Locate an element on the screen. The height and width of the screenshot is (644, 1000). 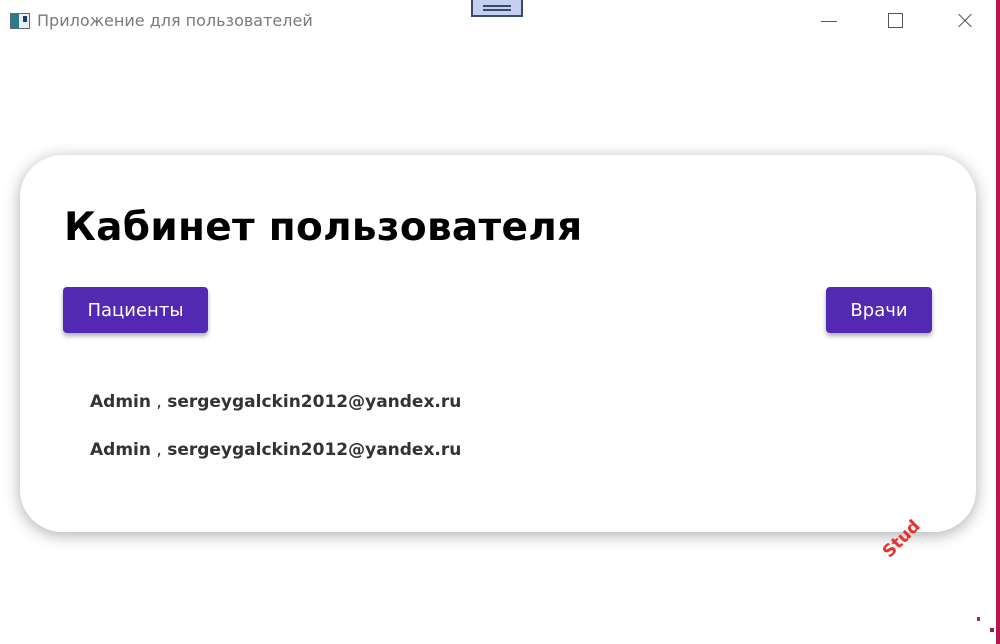
maximize-button is located at coordinates (895, 21).